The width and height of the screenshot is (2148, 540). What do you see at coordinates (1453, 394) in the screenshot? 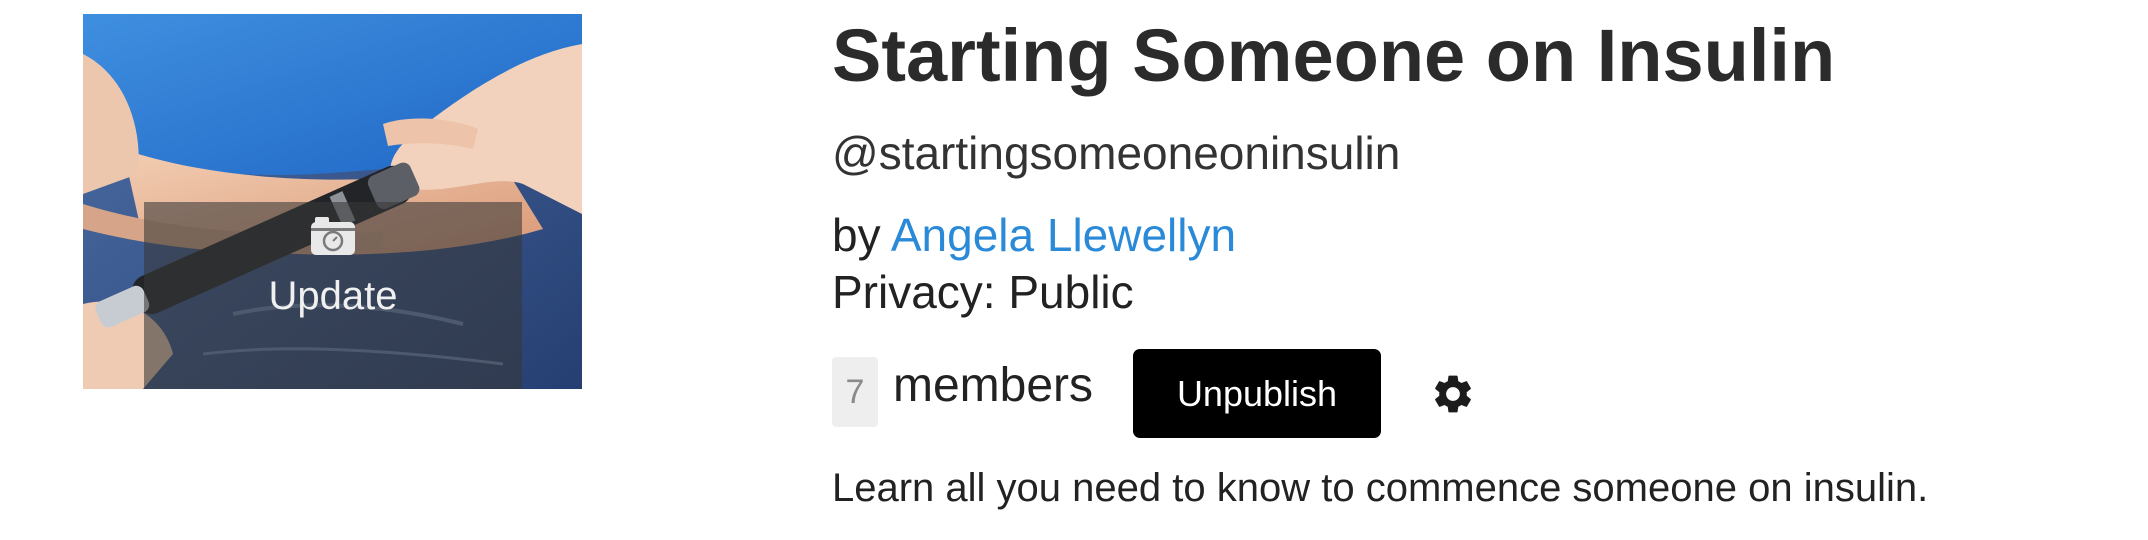
I see `gear-icon` at bounding box center [1453, 394].